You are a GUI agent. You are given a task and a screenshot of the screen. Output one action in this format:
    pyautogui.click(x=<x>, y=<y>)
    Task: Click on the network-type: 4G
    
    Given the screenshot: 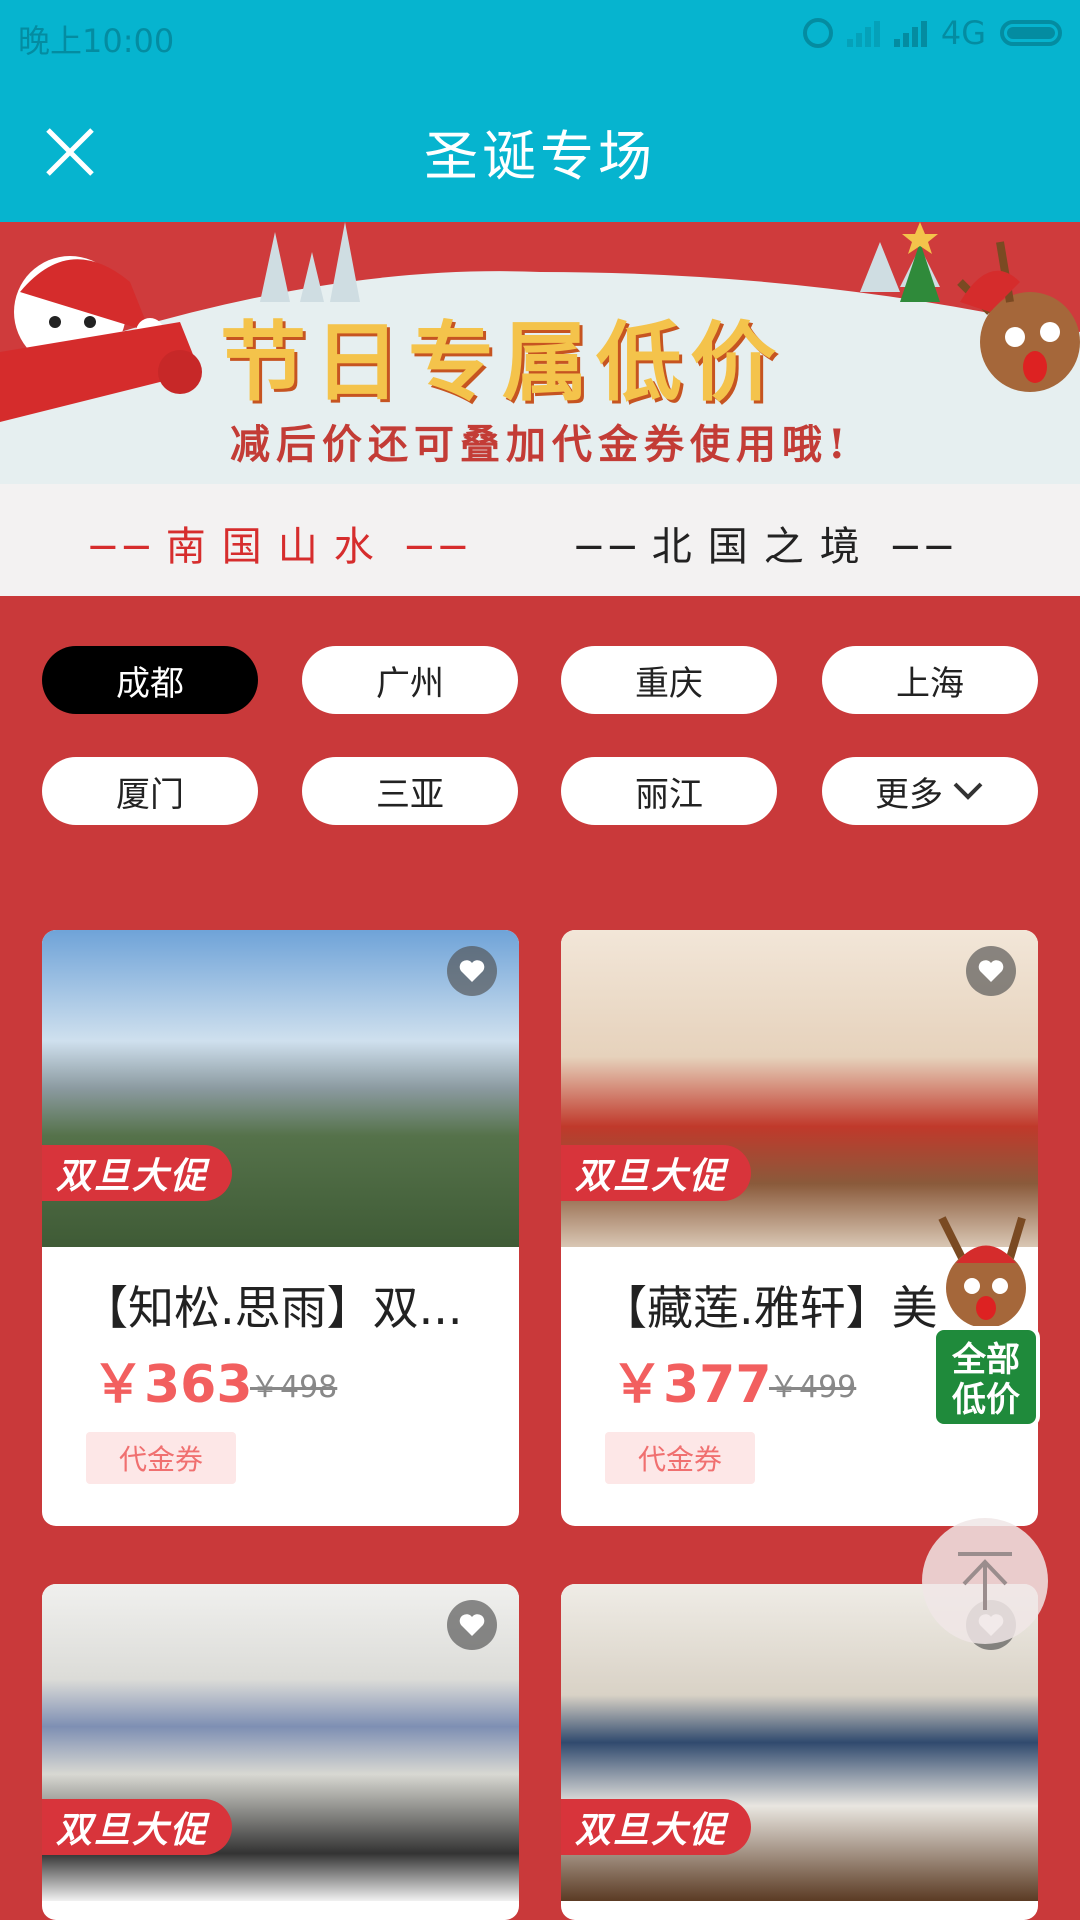 What is the action you would take?
    pyautogui.click(x=963, y=33)
    